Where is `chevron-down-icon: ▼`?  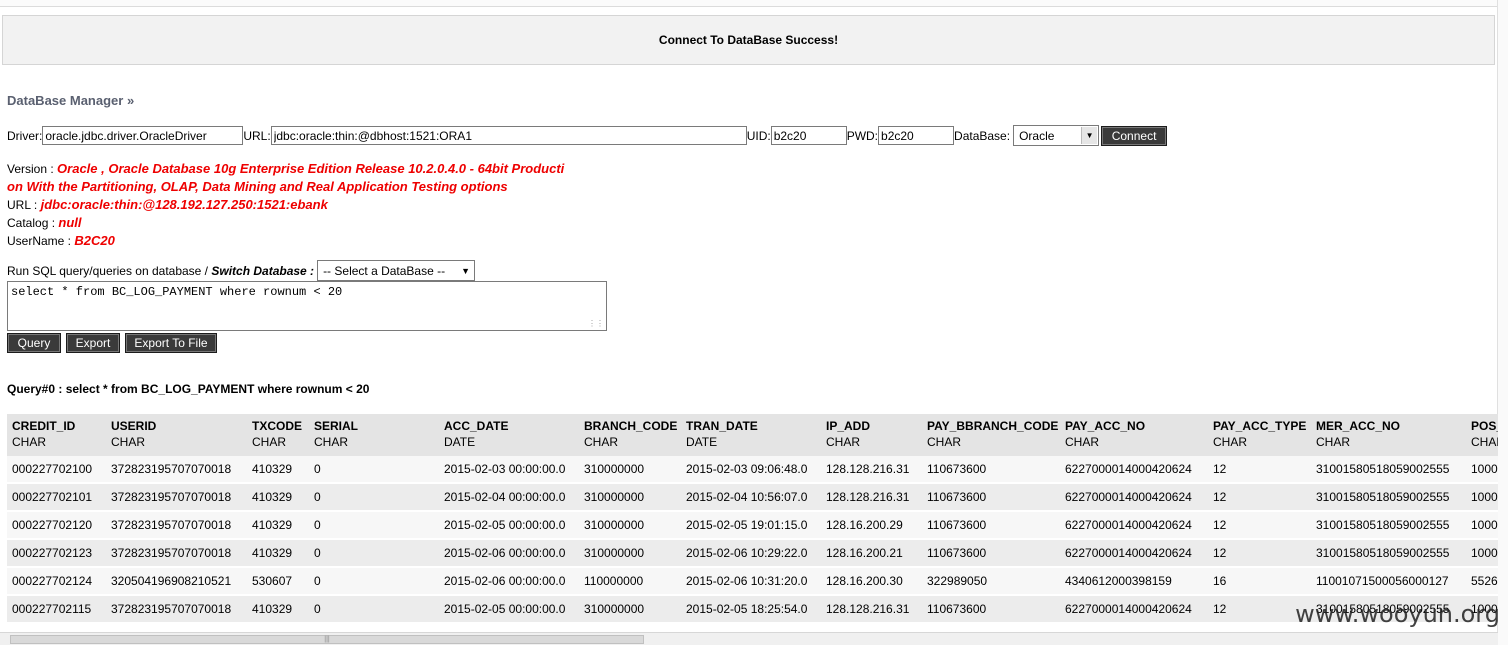 chevron-down-icon: ▼ is located at coordinates (1089, 135).